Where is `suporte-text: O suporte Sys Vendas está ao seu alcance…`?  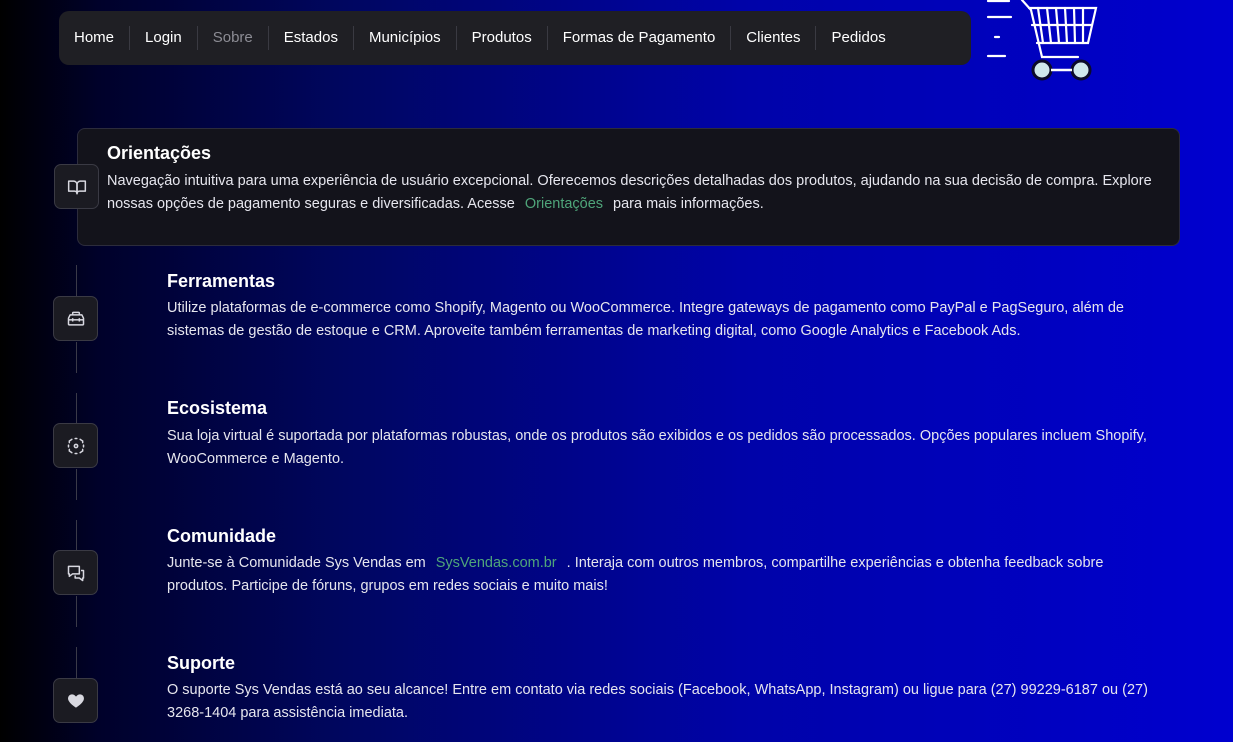
suporte-text: O suporte Sys Vendas está ao seu alcance… is located at coordinates (657, 701).